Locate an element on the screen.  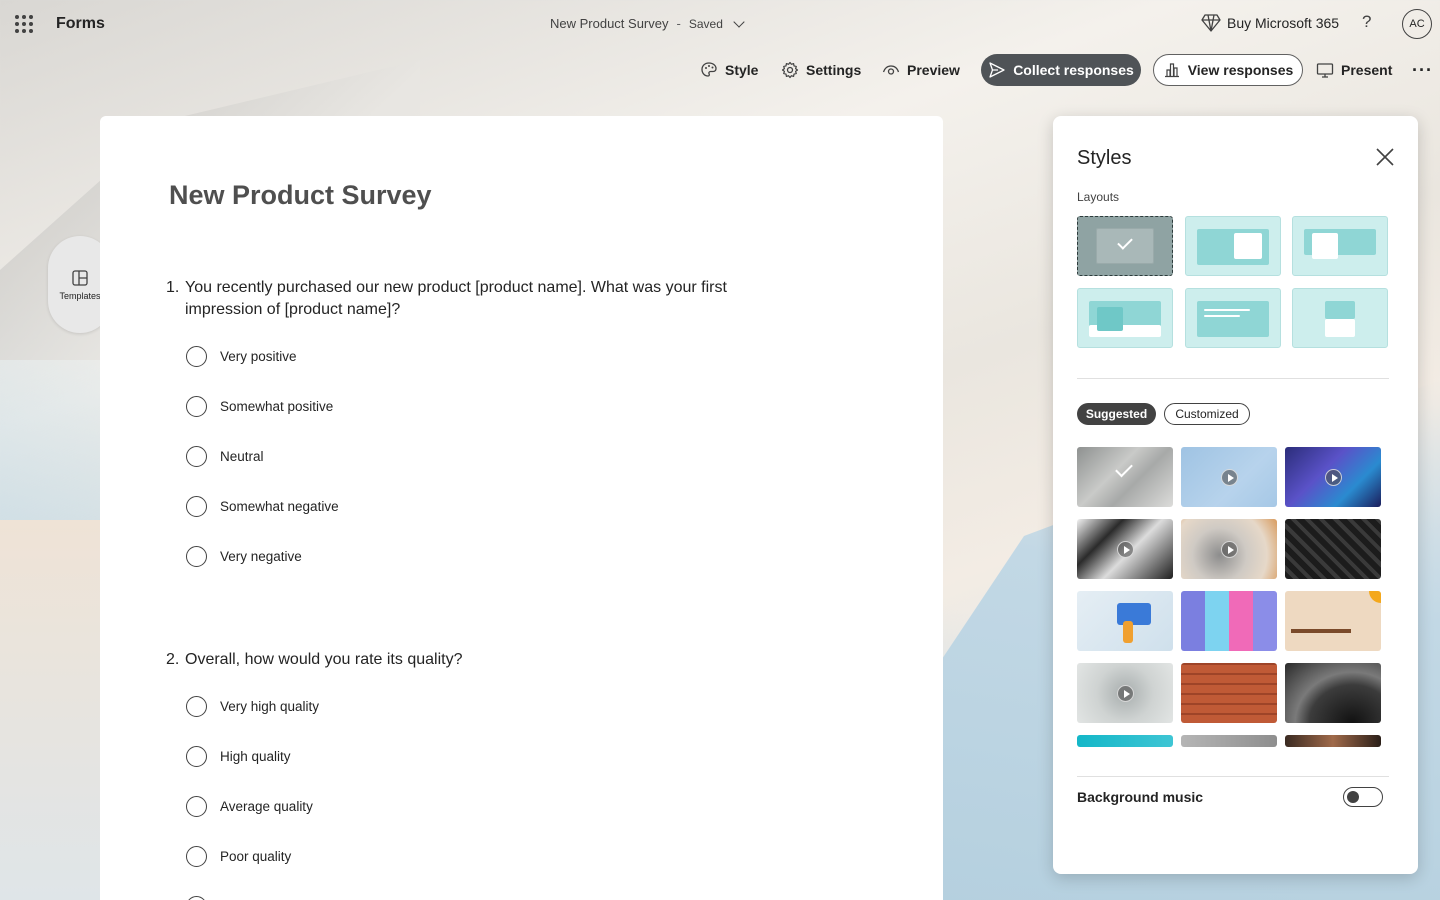
question-number: 2. is located at coordinates (173, 659).